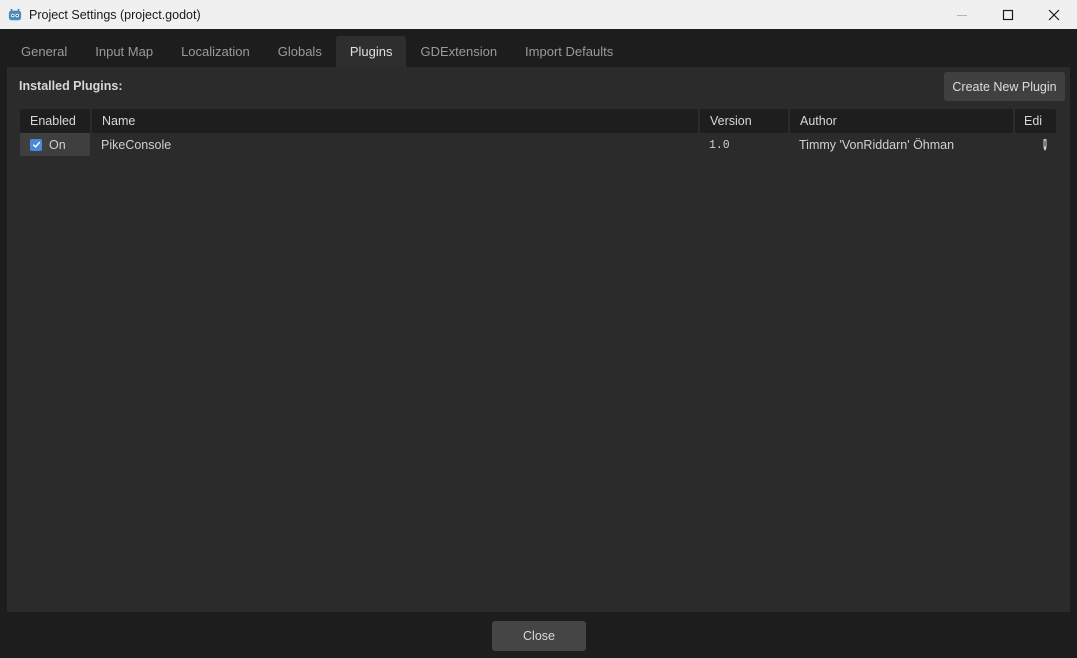 The image size is (1077, 658). What do you see at coordinates (300, 51) in the screenshot?
I see `tab-globals: Globals` at bounding box center [300, 51].